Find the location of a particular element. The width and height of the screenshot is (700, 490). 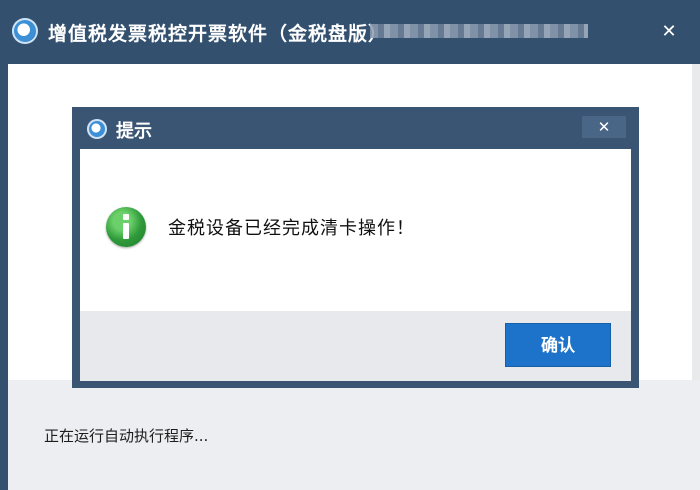

window-left-border is located at coordinates (4, 277).